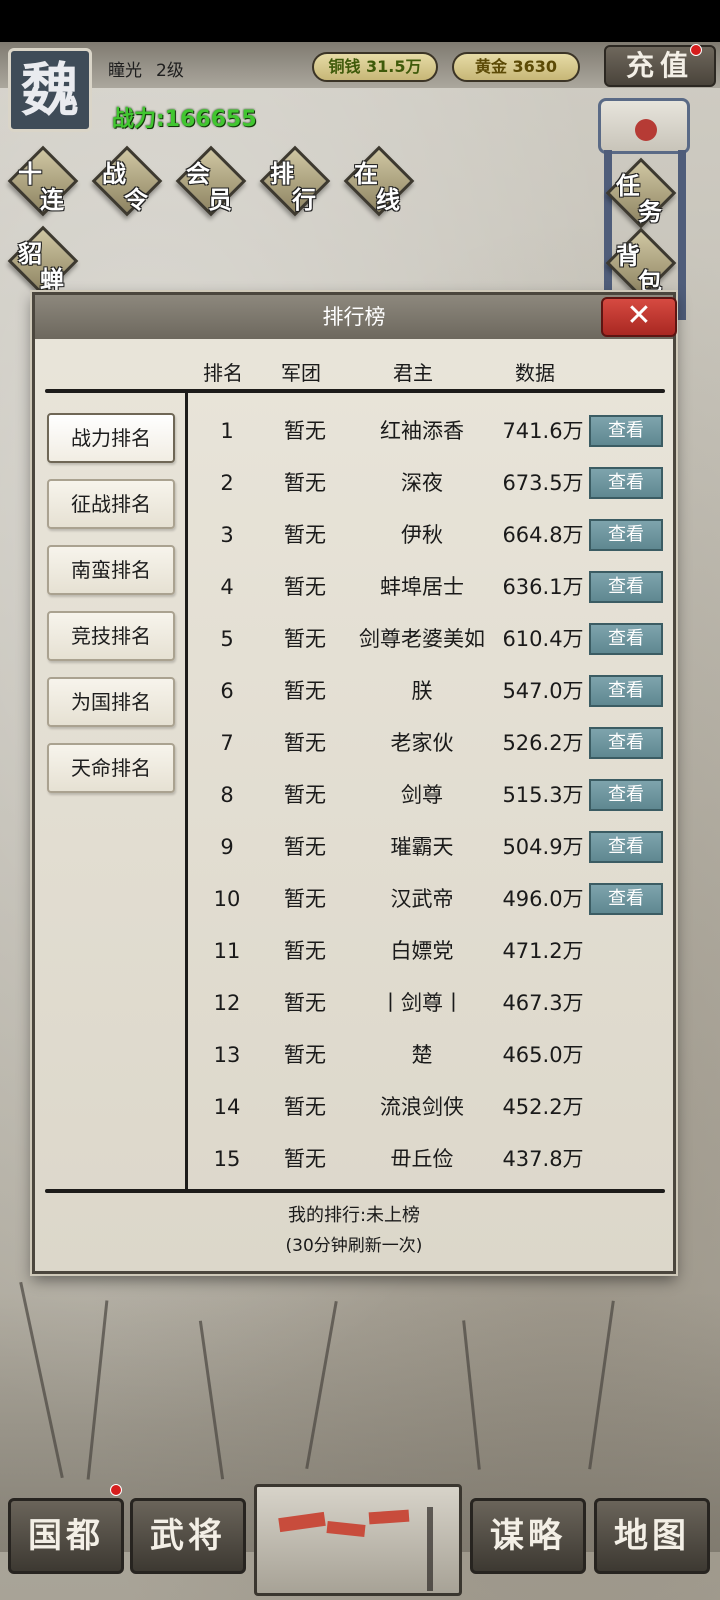 This screenshot has width=720, height=1600. I want to click on menu-battle-pass: 战 令, so click(127, 181).